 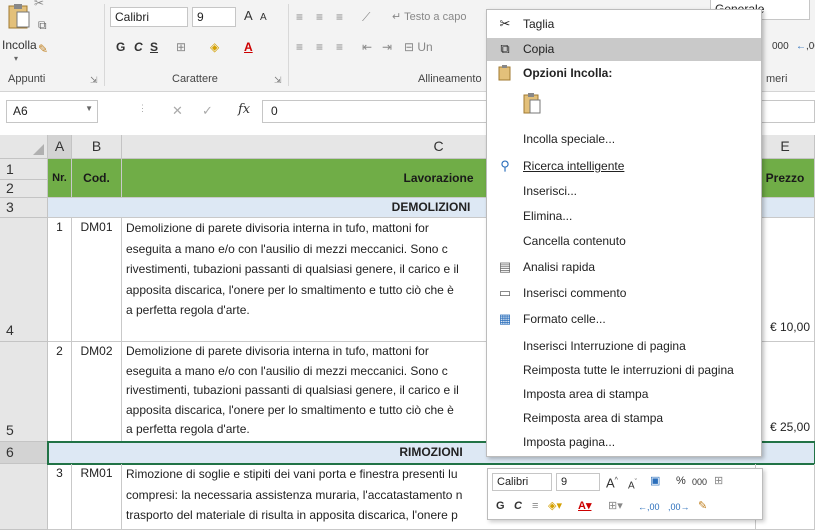 I want to click on borders-icon: ⊞, so click(x=181, y=47).